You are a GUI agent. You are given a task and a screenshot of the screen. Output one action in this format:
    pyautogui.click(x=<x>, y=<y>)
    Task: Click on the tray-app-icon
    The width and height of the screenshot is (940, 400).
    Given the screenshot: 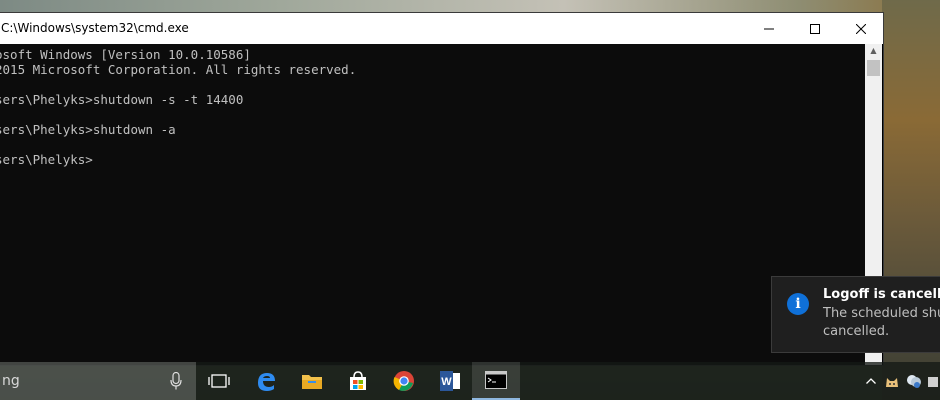 What is the action you would take?
    pyautogui.click(x=892, y=381)
    